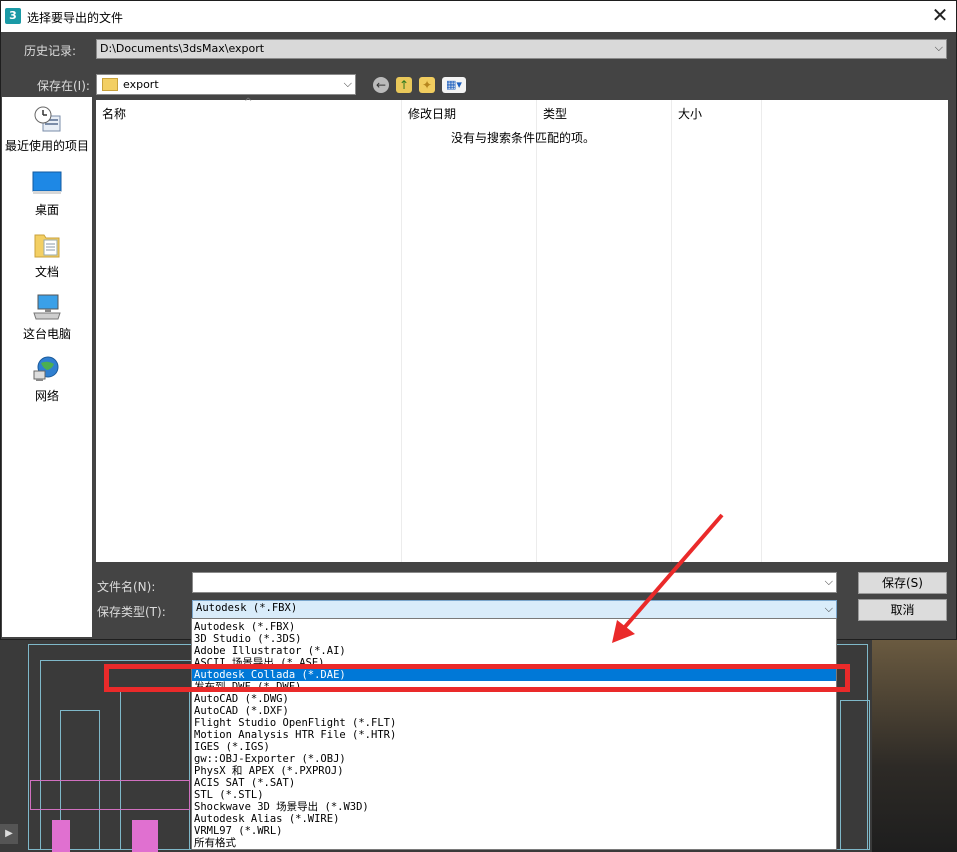  What do you see at coordinates (114, 113) in the screenshot?
I see `column-header-name: 名称` at bounding box center [114, 113].